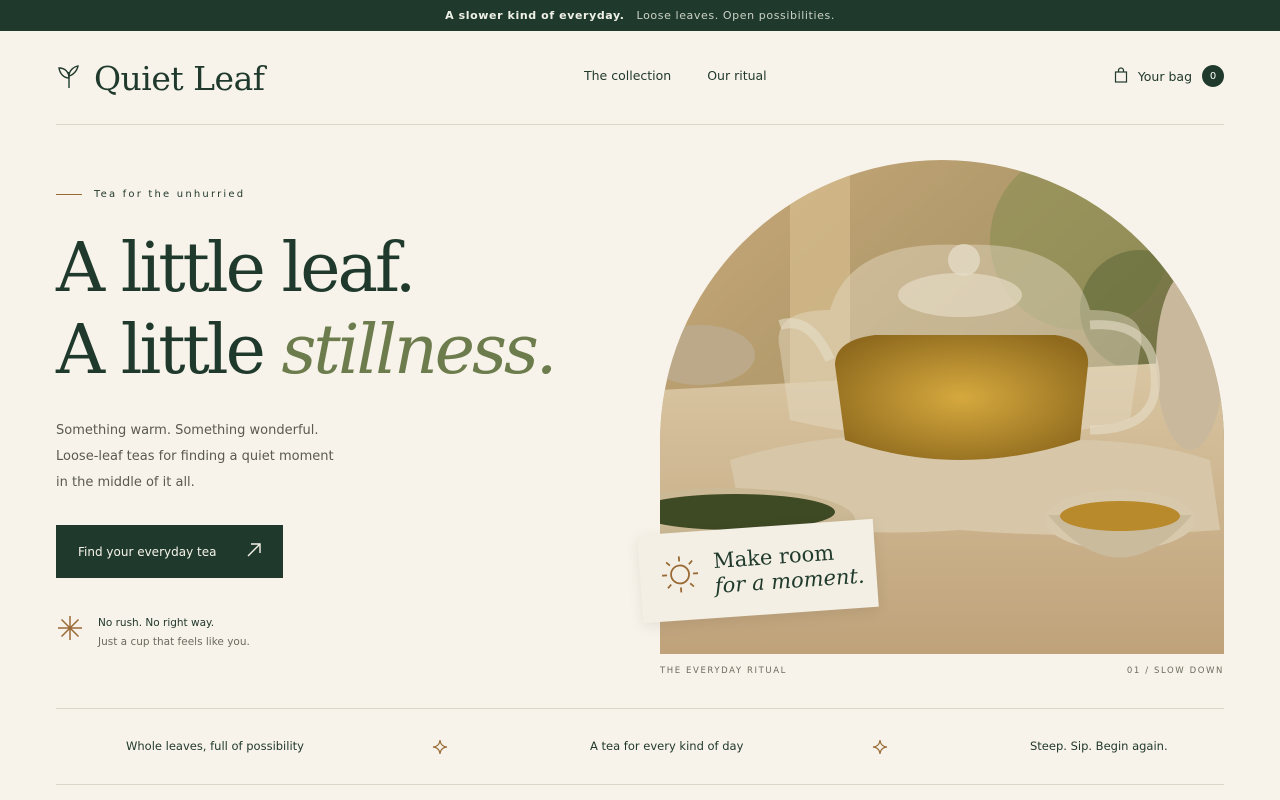 This screenshot has height=800, width=1280. Describe the element at coordinates (419, 350) in the screenshot. I see `headline-emphasis: stillness.` at that location.